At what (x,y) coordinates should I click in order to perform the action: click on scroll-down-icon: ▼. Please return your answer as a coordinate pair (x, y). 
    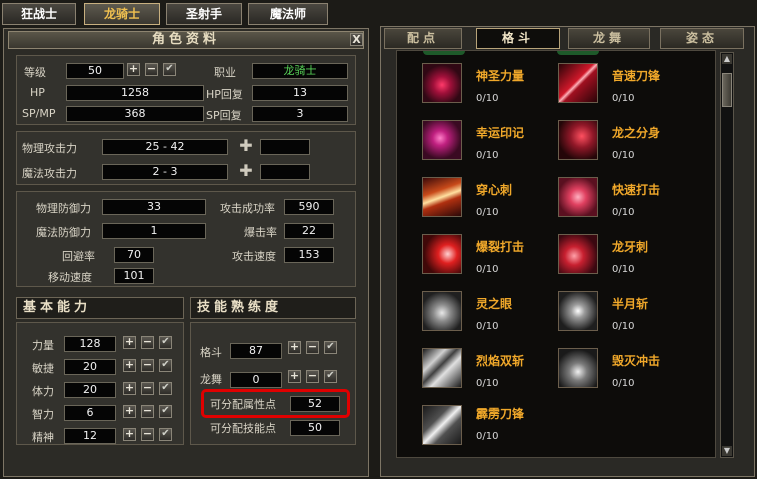
    Looking at the image, I should click on (727, 451).